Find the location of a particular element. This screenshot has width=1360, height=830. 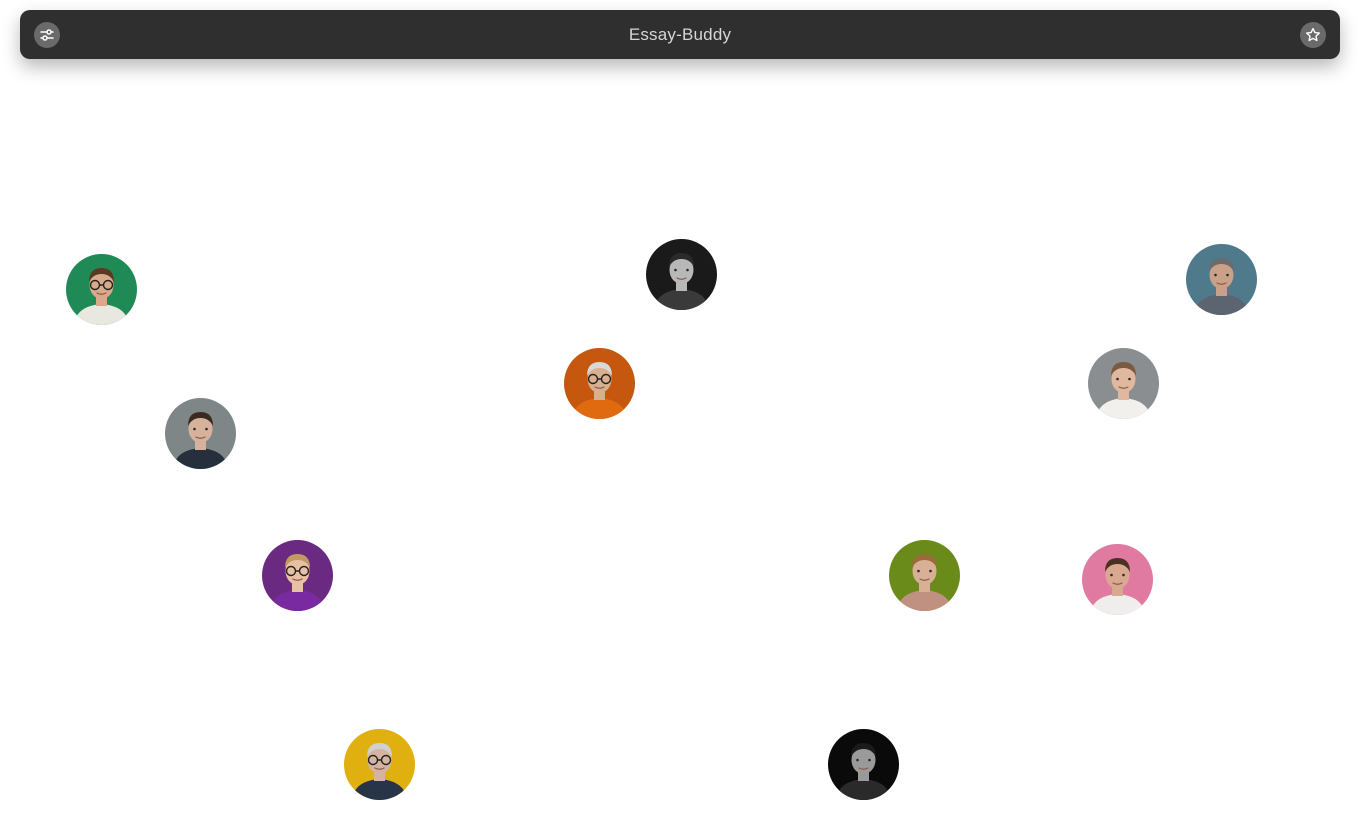

title-bar: Essay-Buddy is located at coordinates (680, 34).